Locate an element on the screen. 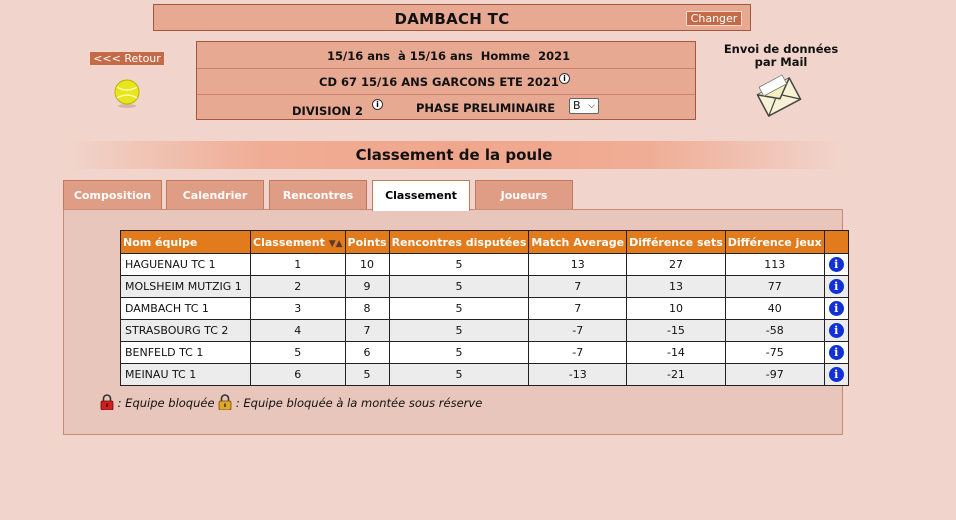 This screenshot has width=956, height=520. table-row: MEINAU TC 1 6 5 5 -13 -21 -97 i is located at coordinates (484, 374).